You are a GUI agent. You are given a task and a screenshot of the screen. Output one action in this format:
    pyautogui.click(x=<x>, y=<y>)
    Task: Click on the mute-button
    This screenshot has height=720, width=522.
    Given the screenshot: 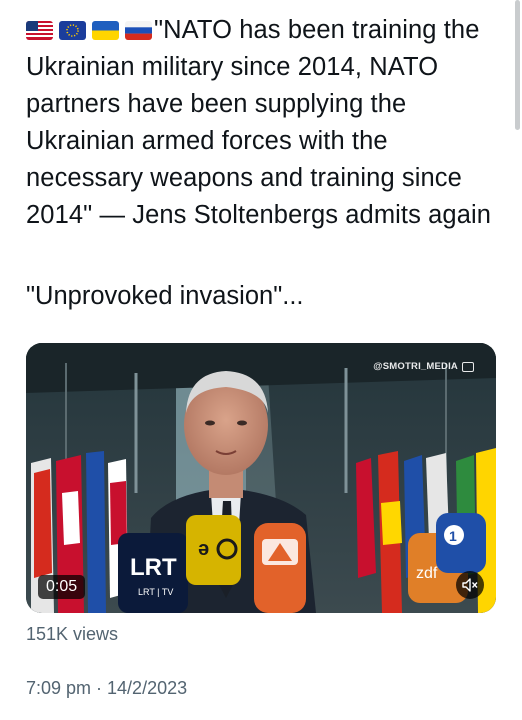 What is the action you would take?
    pyautogui.click(x=470, y=585)
    